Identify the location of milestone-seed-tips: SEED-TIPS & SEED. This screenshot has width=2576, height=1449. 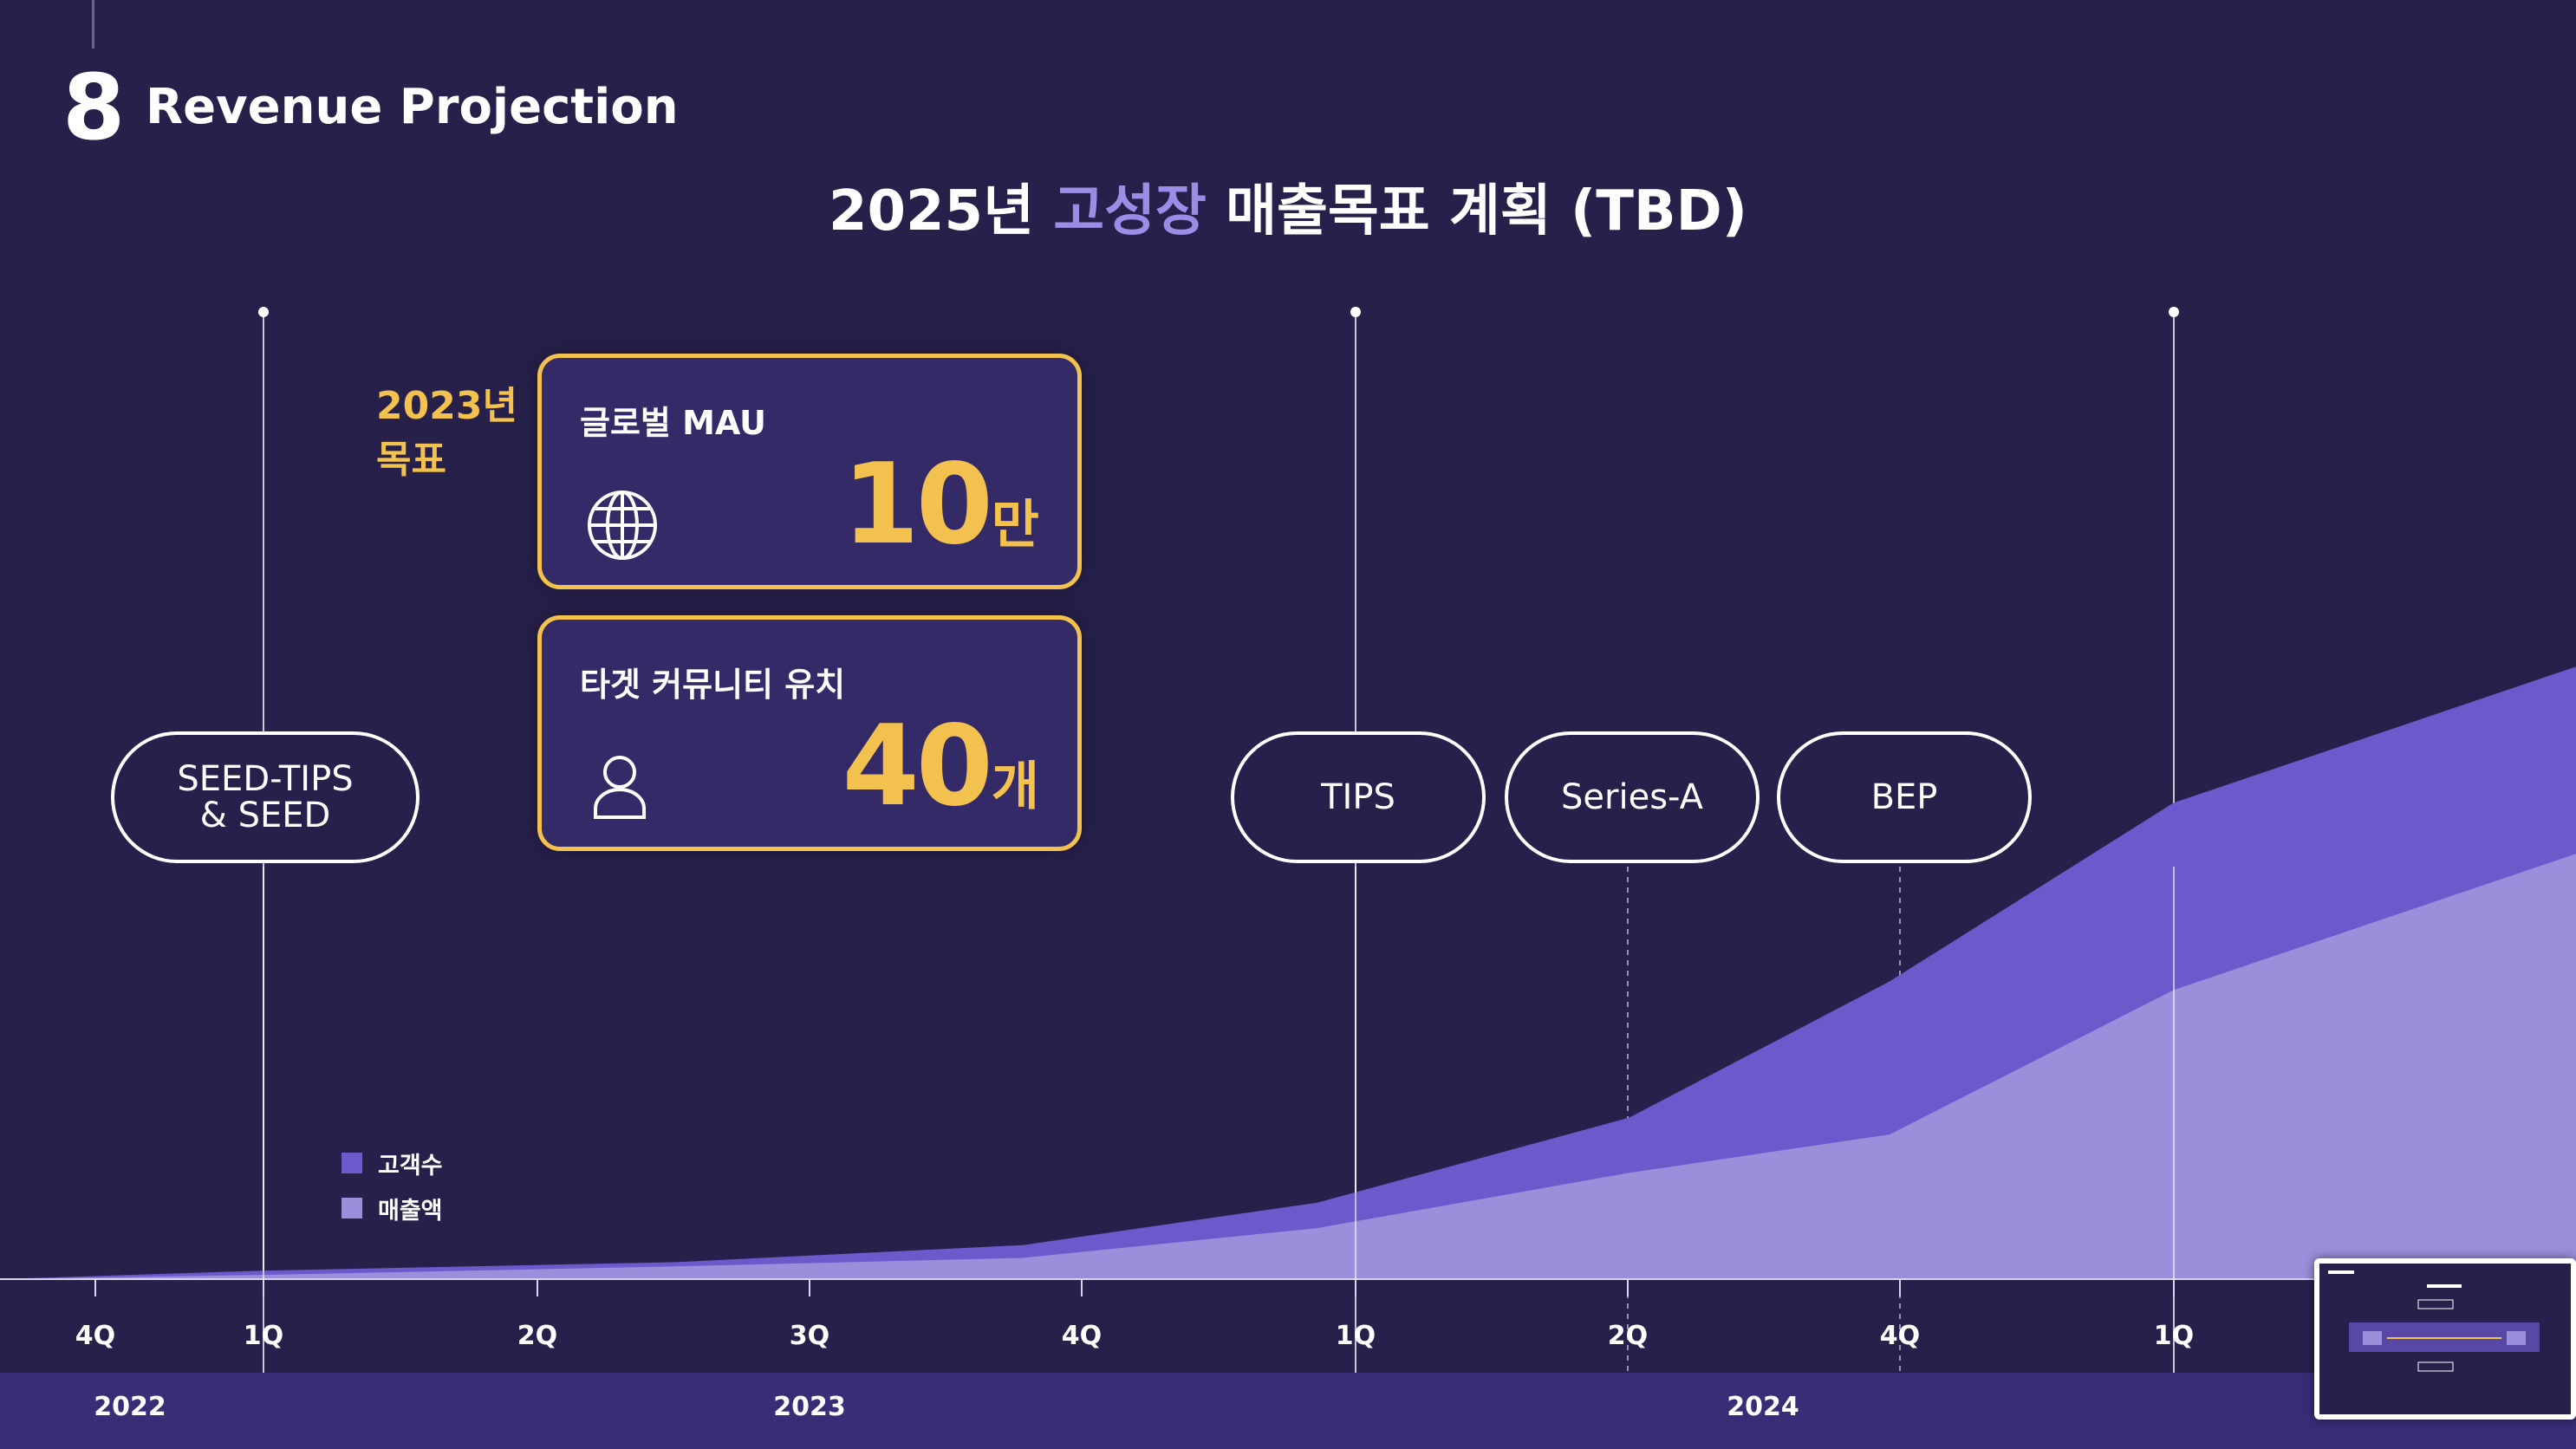
(265, 797).